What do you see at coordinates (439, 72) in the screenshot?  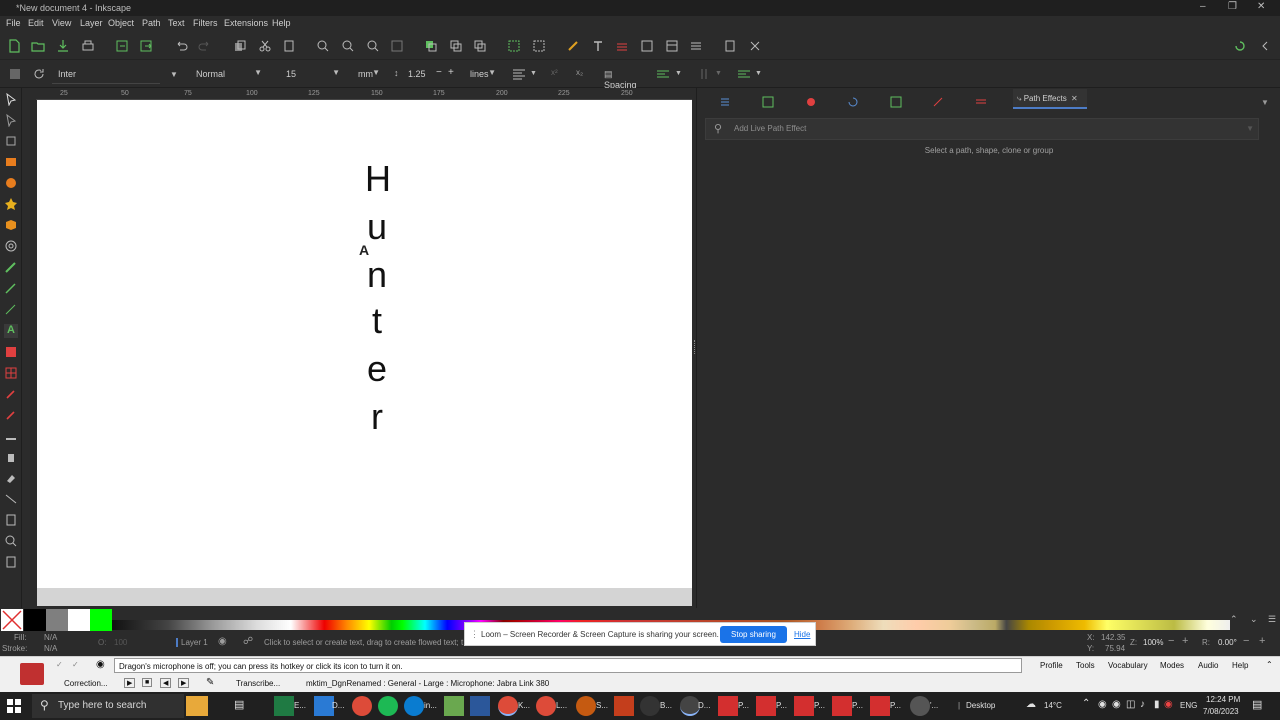 I see `minus-icon: −` at bounding box center [439, 72].